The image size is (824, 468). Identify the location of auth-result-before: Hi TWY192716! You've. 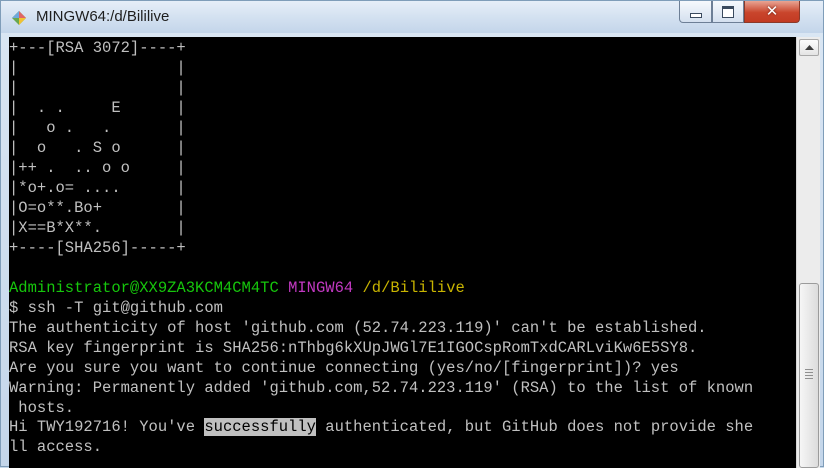
(107, 427).